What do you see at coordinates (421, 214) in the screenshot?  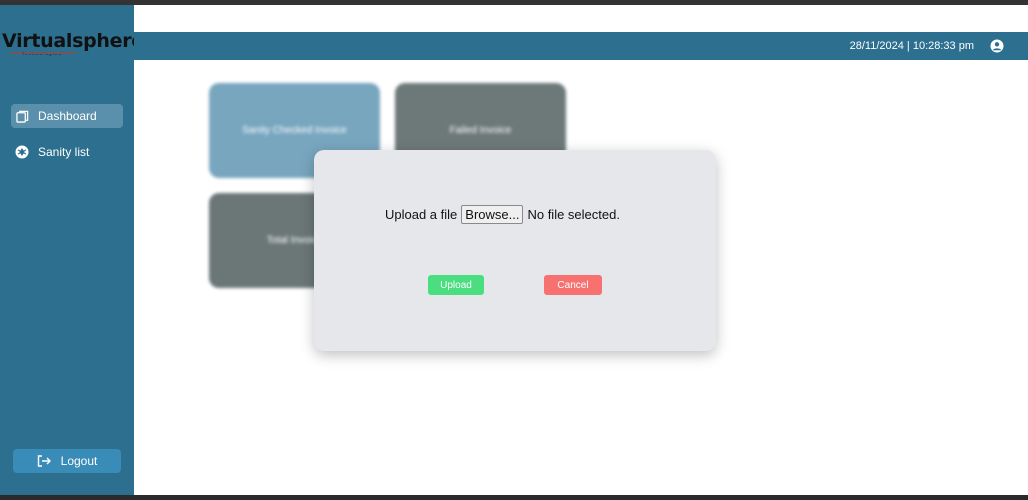 I see `upload-label: Upload a file` at bounding box center [421, 214].